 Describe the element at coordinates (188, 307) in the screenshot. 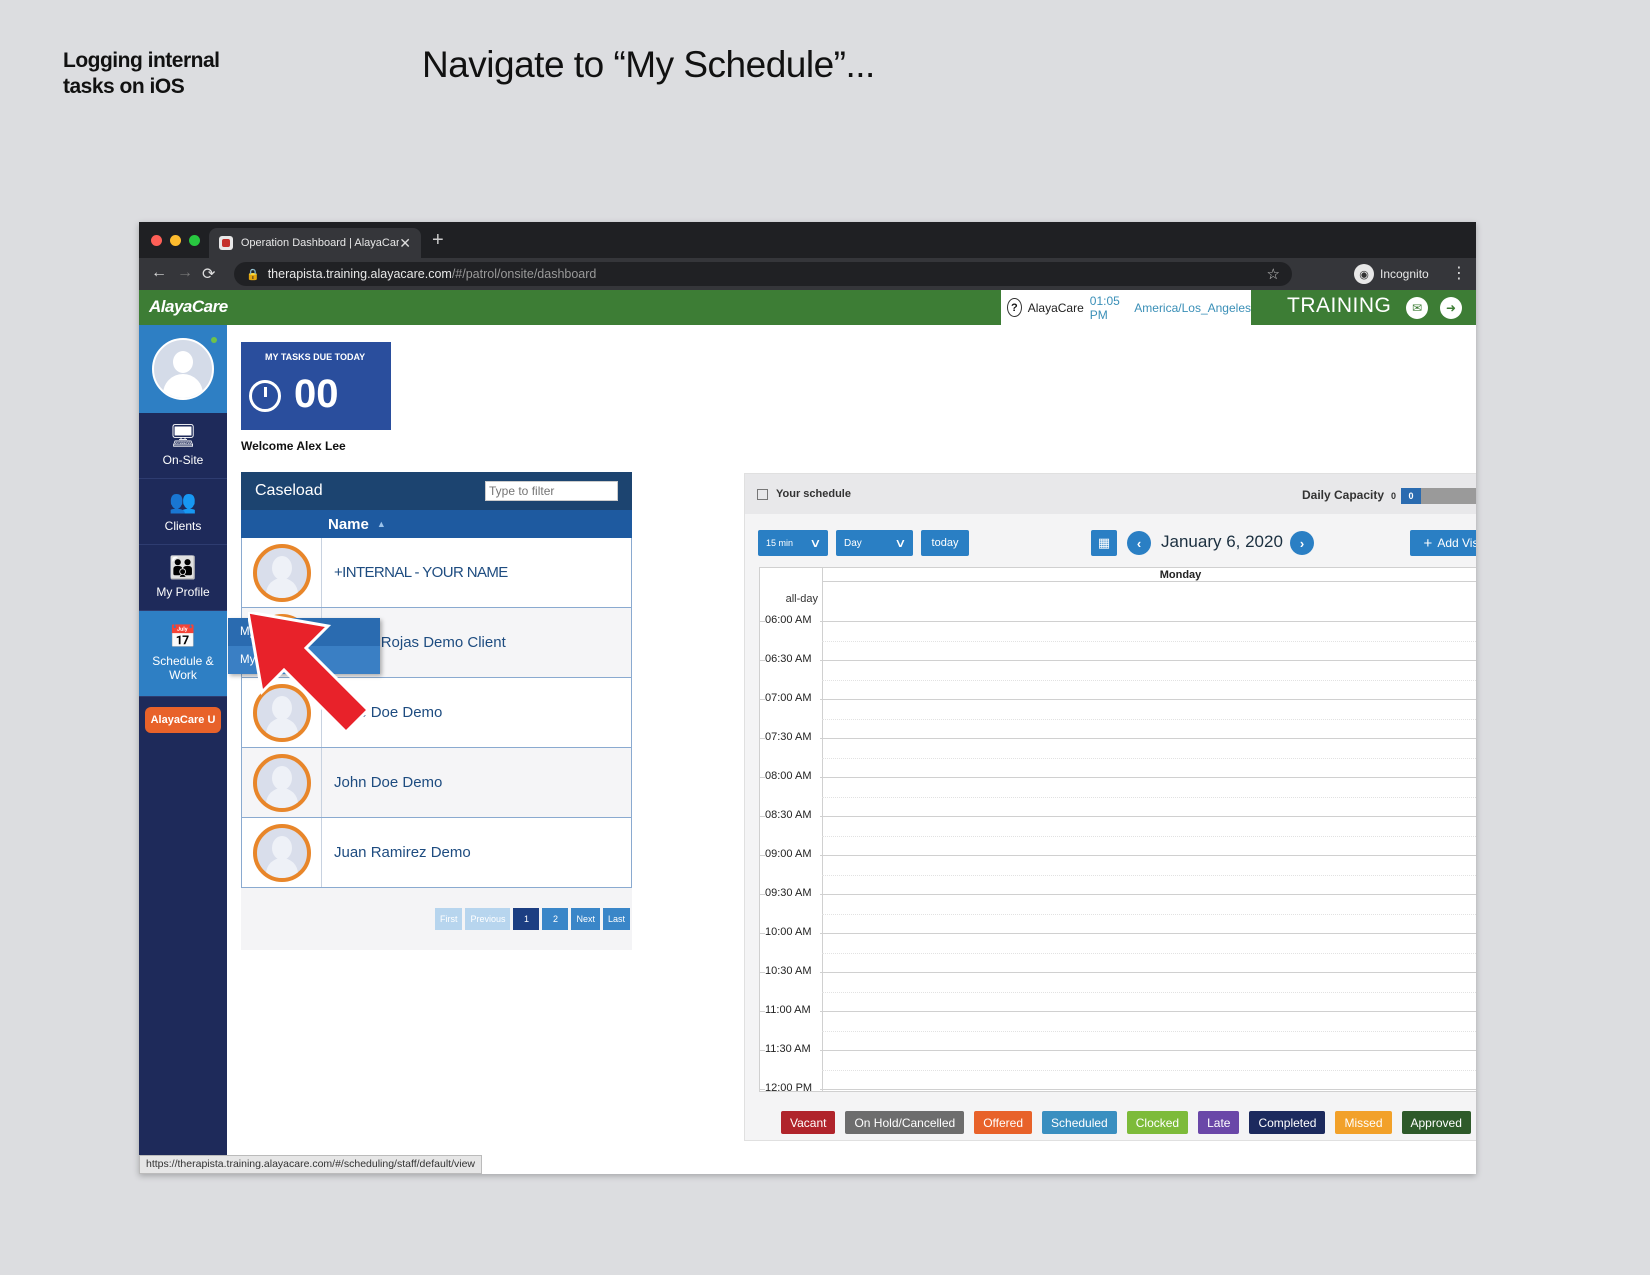

I see `alayacare-logo: AlayaCare` at that location.